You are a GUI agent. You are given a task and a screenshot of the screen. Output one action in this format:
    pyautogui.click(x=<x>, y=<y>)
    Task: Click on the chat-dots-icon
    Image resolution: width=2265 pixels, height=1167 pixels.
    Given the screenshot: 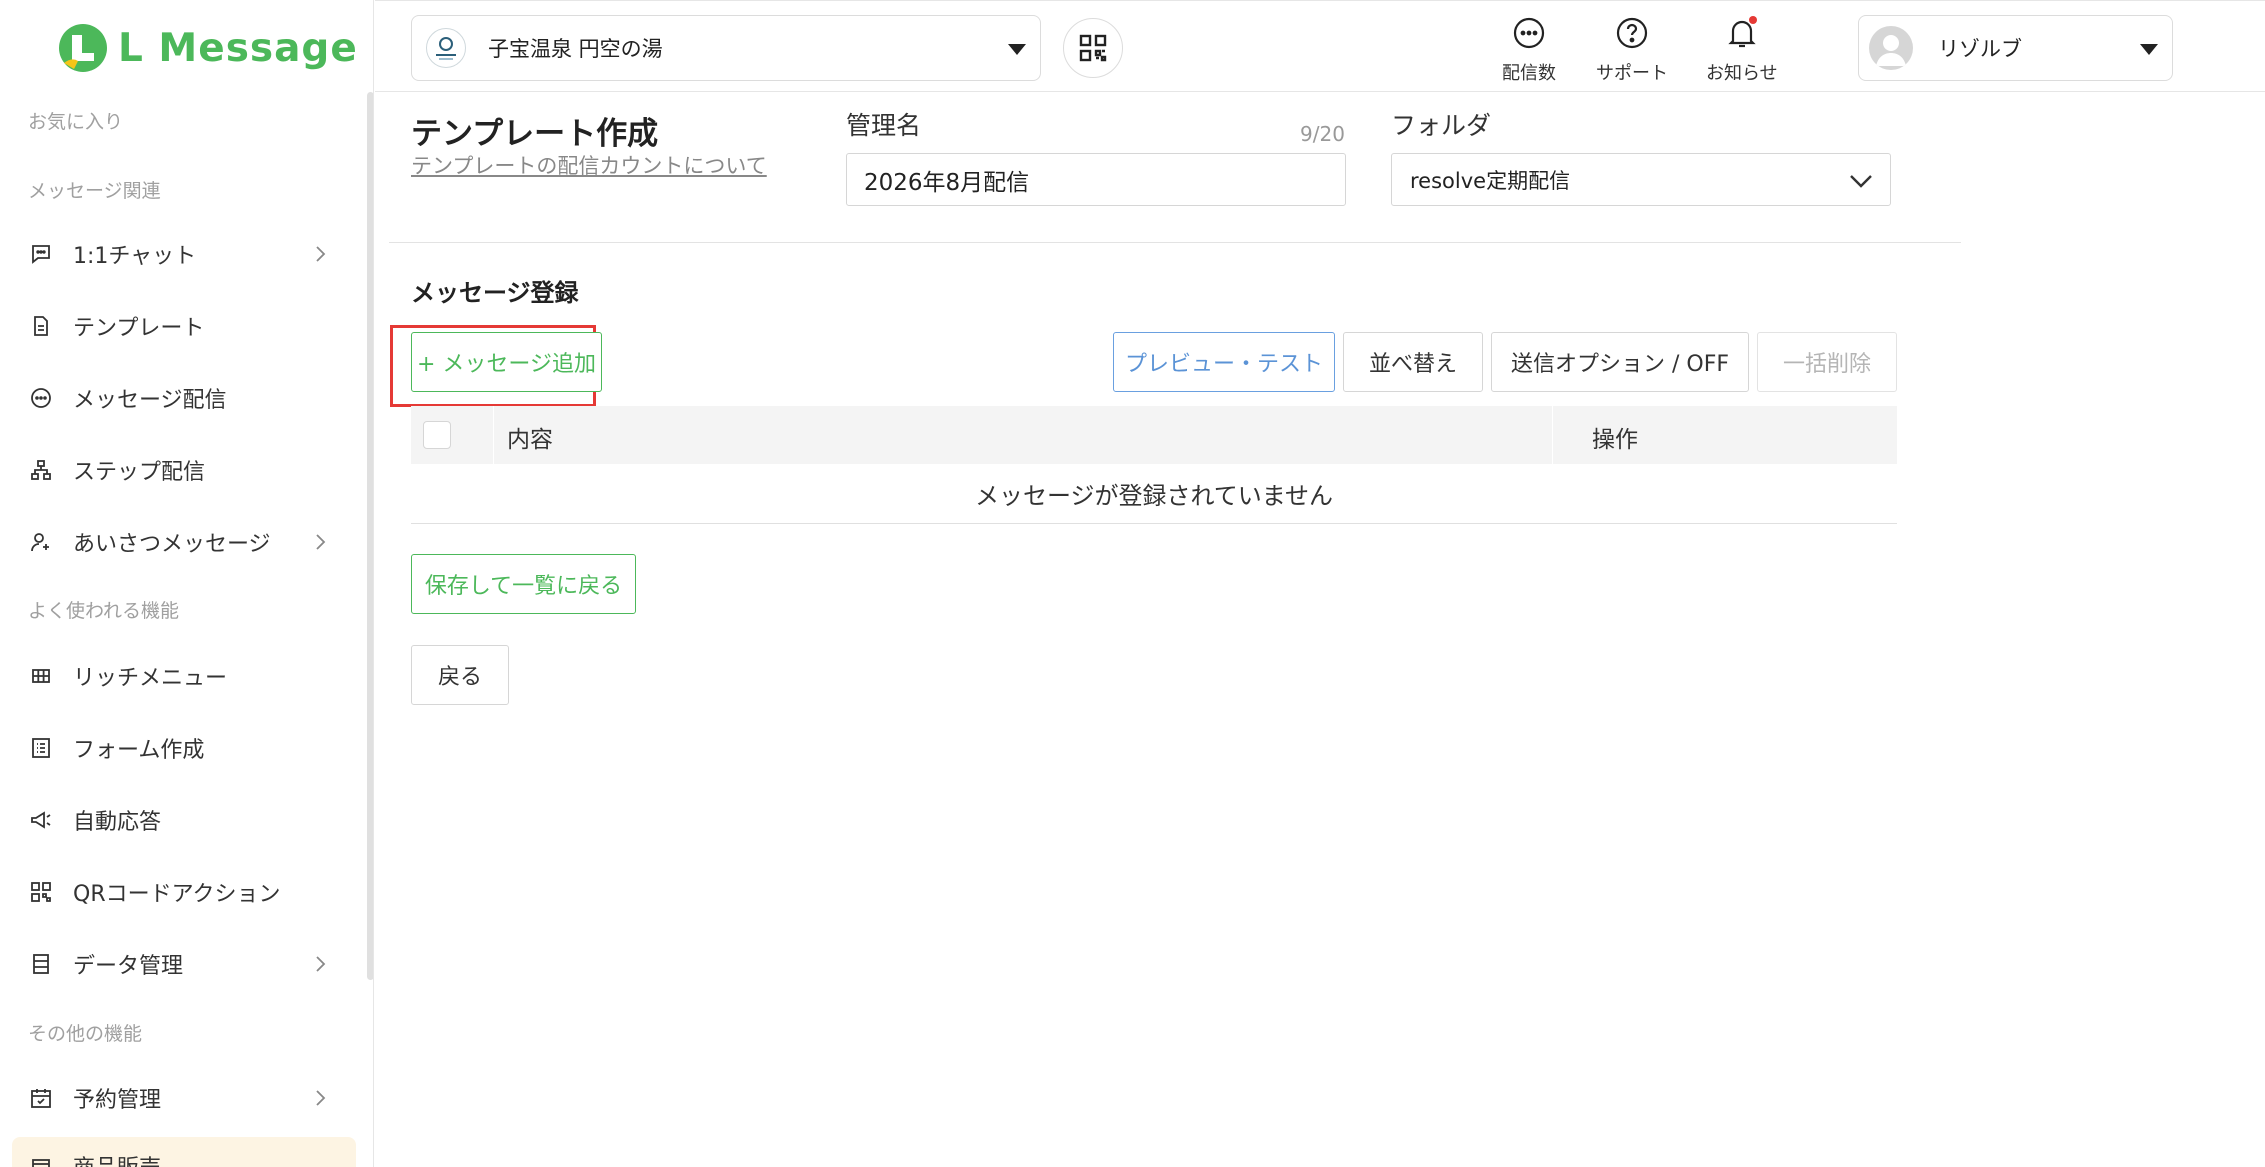 What is the action you would take?
    pyautogui.click(x=1529, y=33)
    